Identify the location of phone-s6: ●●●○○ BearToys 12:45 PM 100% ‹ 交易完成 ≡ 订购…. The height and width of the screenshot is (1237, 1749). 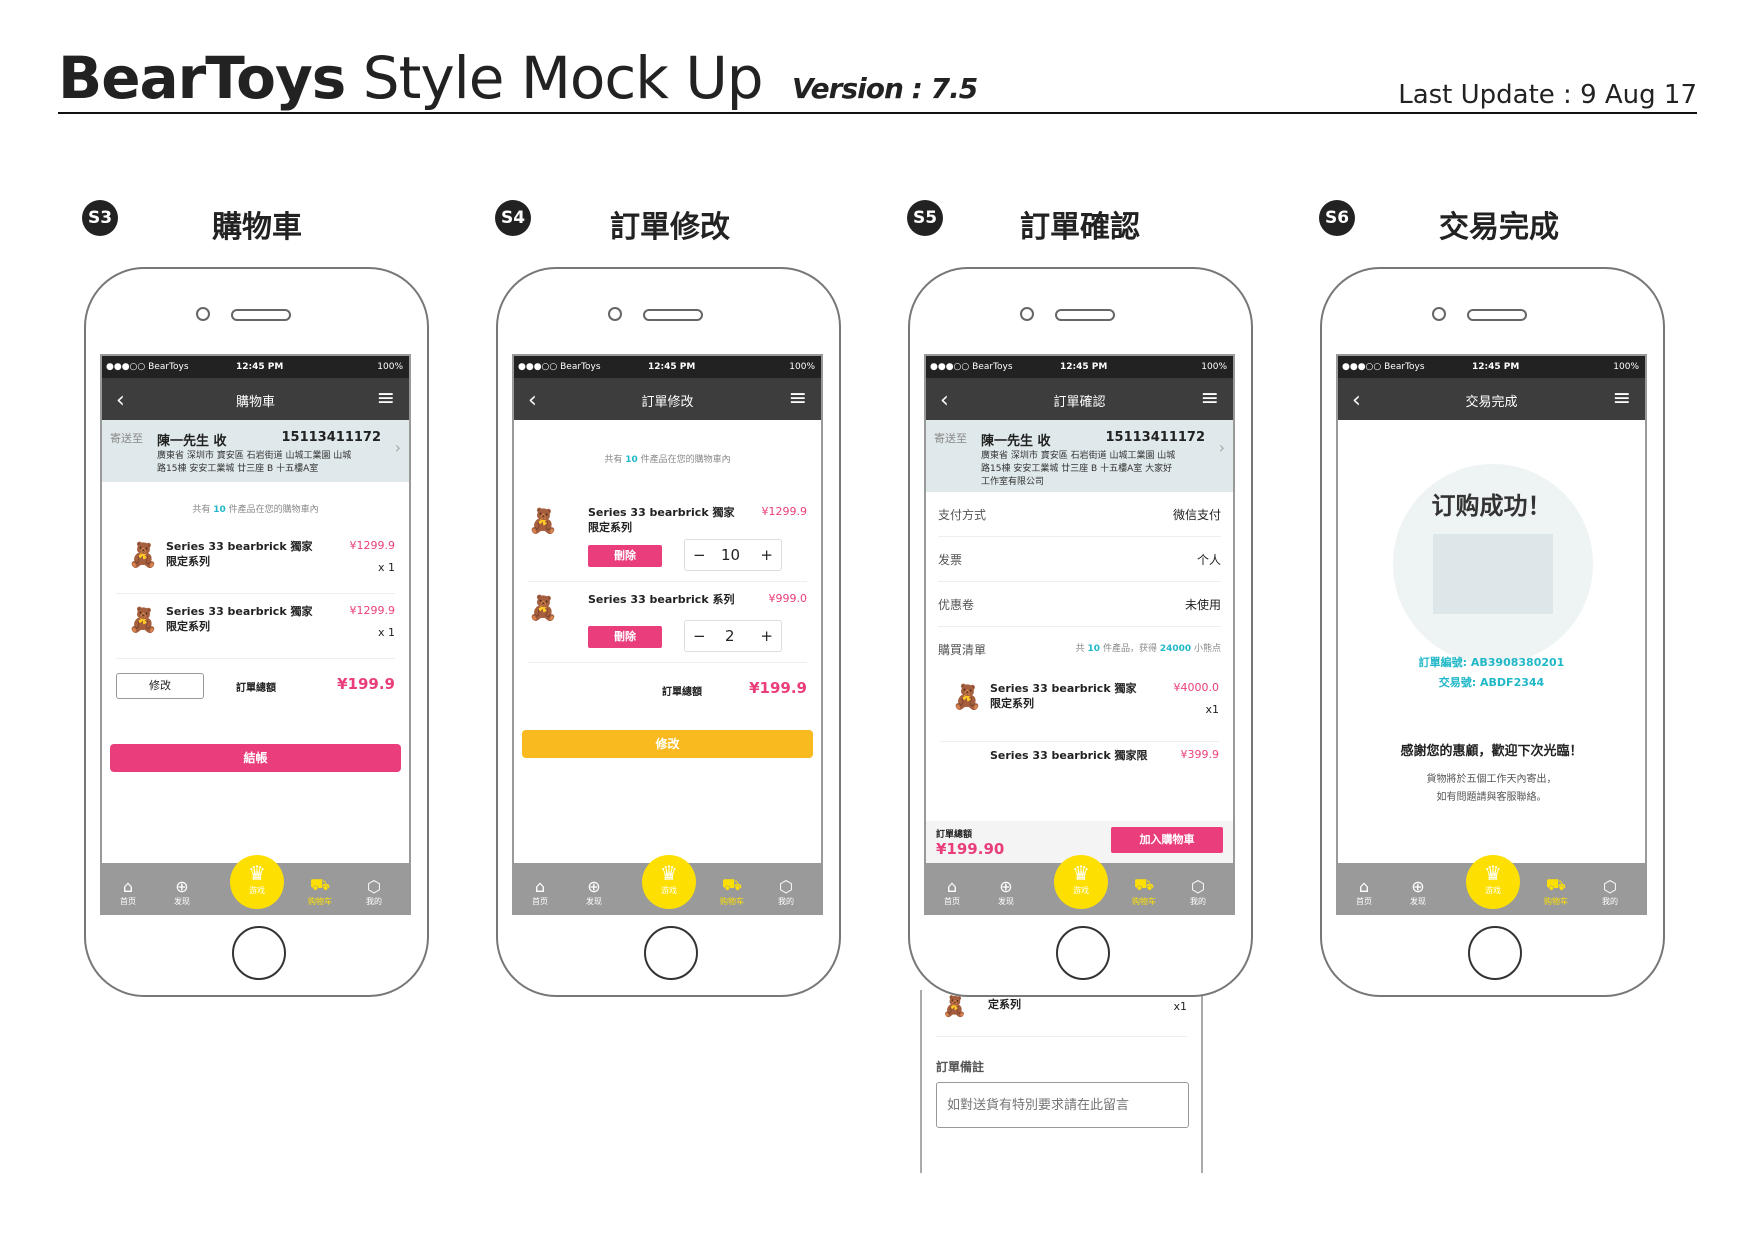
(1492, 632).